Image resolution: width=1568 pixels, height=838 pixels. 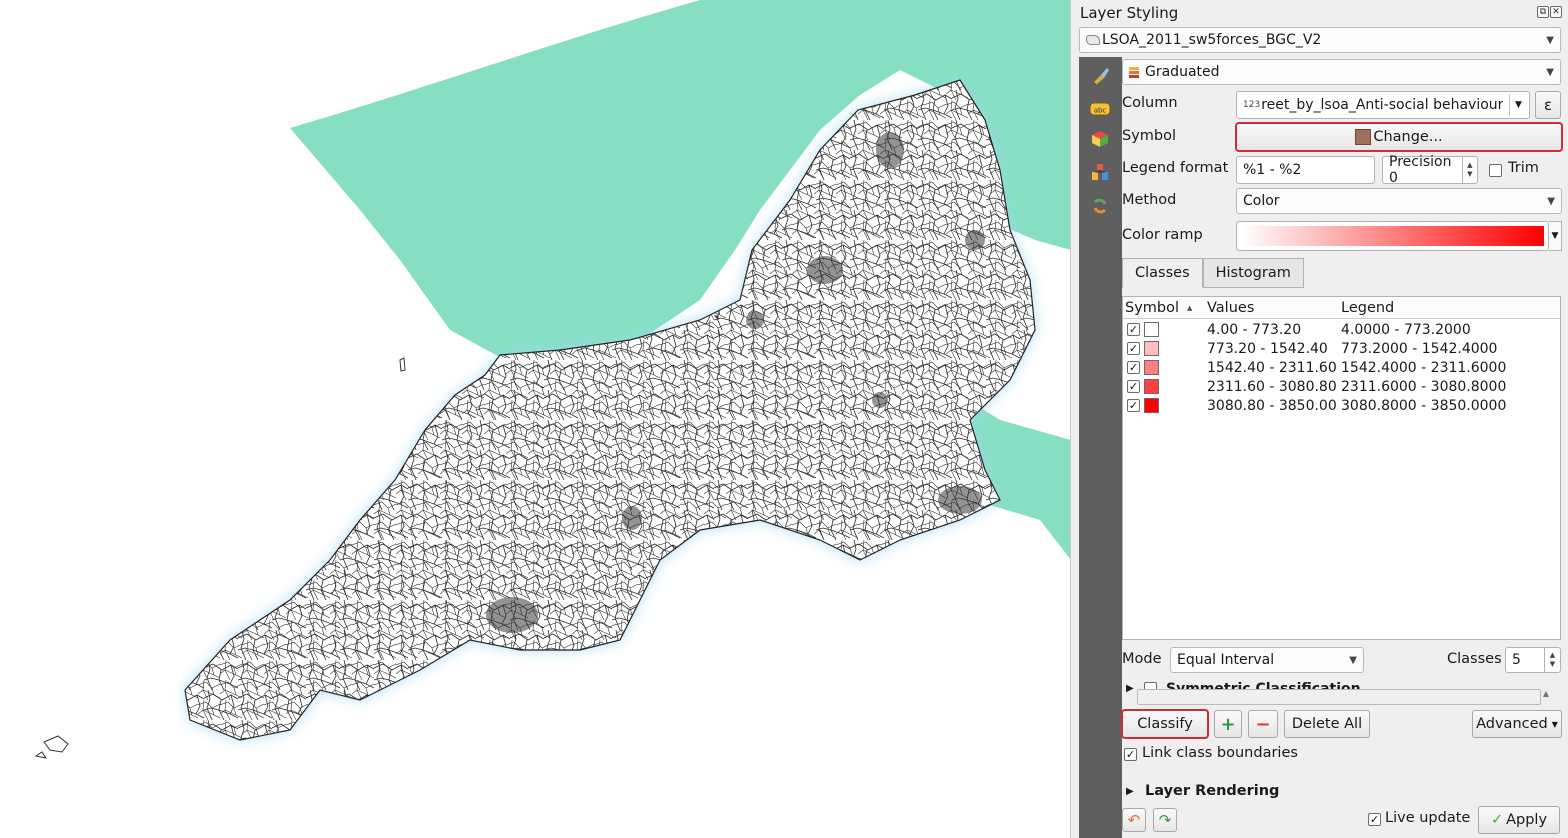 I want to click on table-row: ✓ 3080.80 - 3850.00 3080.8000 - 3850.0000, so click(x=1341, y=405).